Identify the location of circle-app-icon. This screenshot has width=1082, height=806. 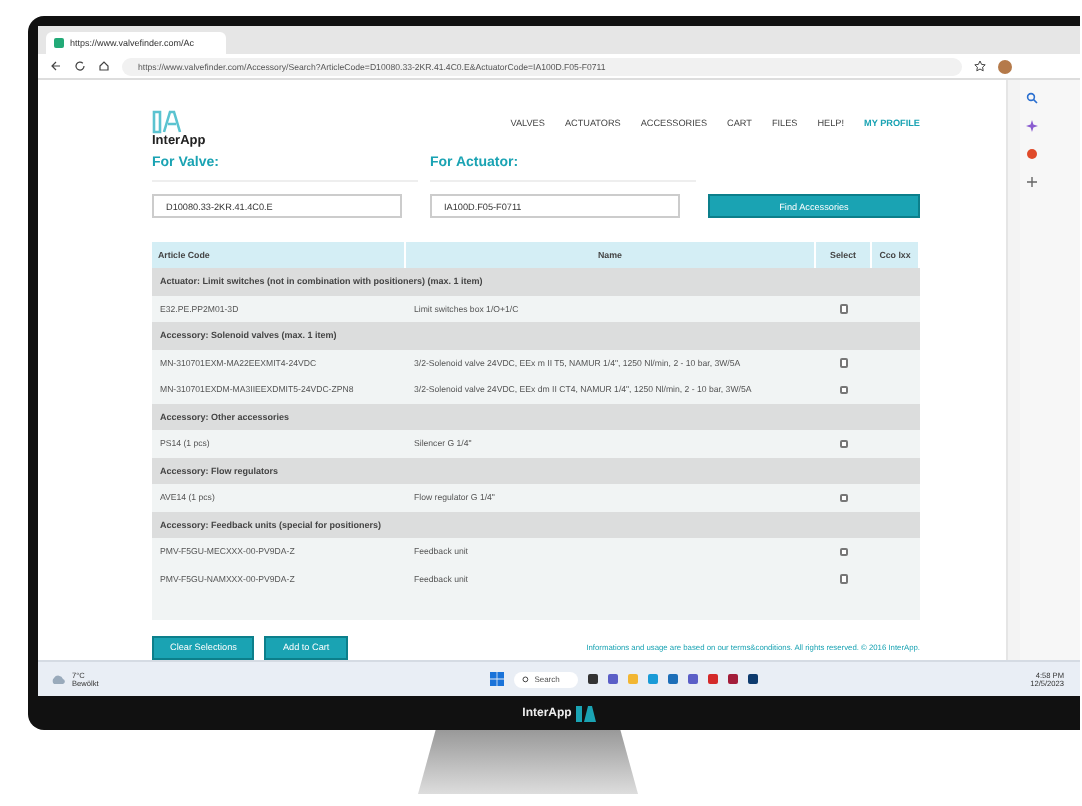
(1032, 154).